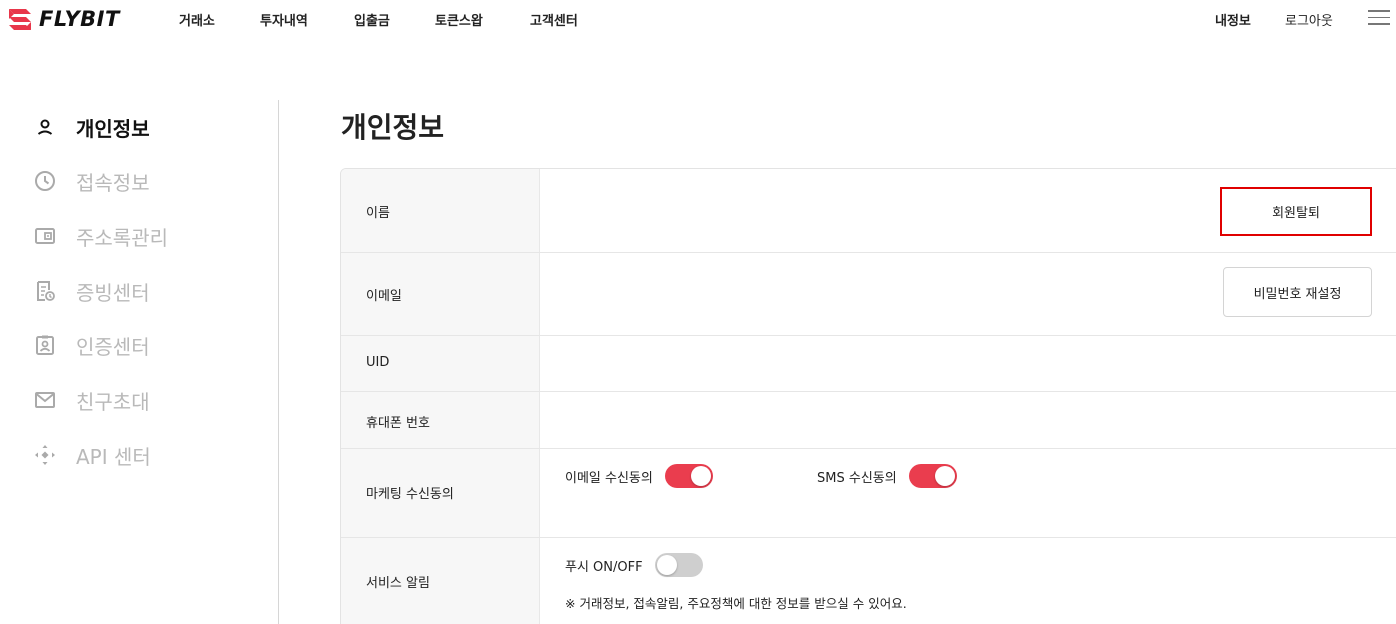 This screenshot has height=624, width=1396. What do you see at coordinates (45, 345) in the screenshot?
I see `id-badge-icon` at bounding box center [45, 345].